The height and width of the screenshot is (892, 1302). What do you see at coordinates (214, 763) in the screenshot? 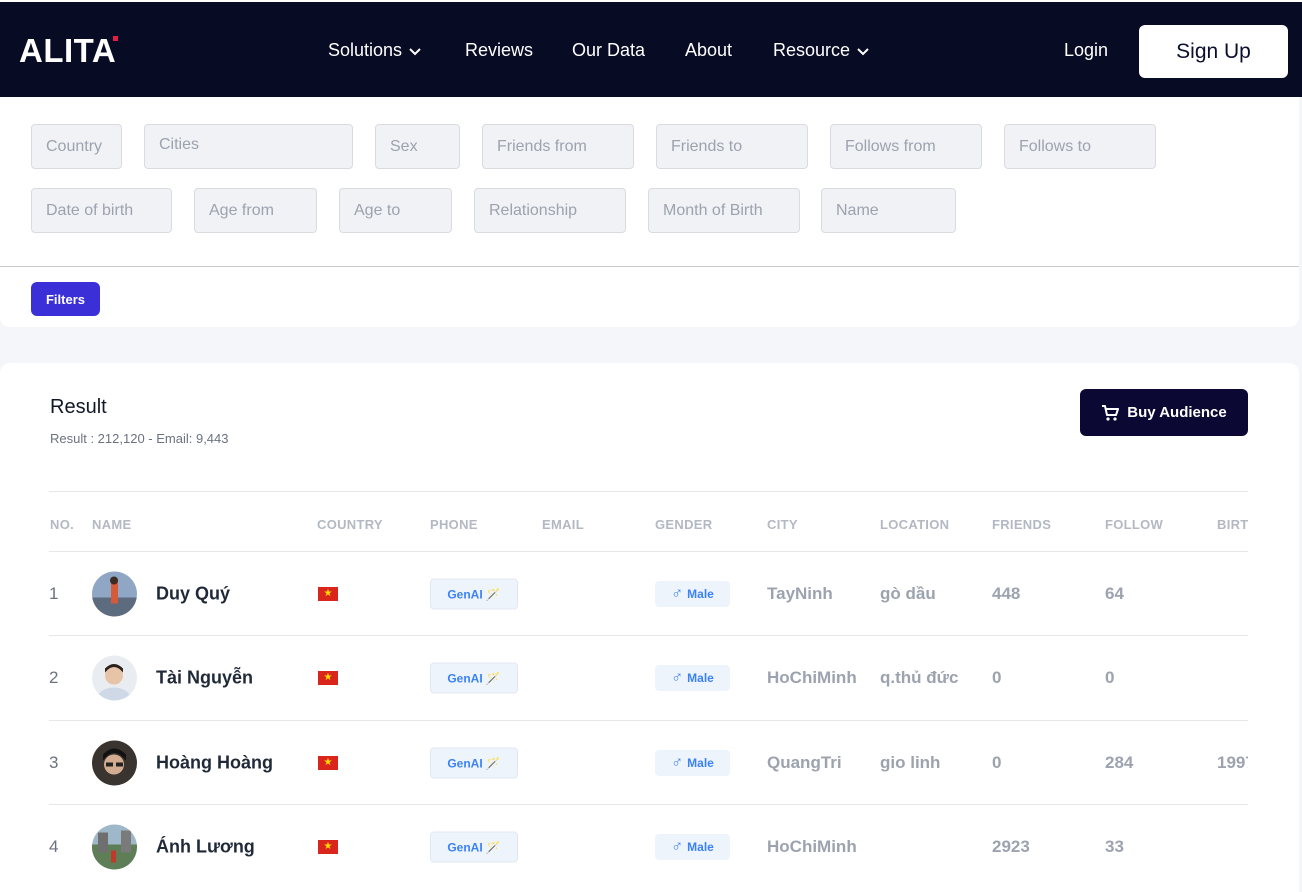
I see `person-name: Hoàng Hoàng` at bounding box center [214, 763].